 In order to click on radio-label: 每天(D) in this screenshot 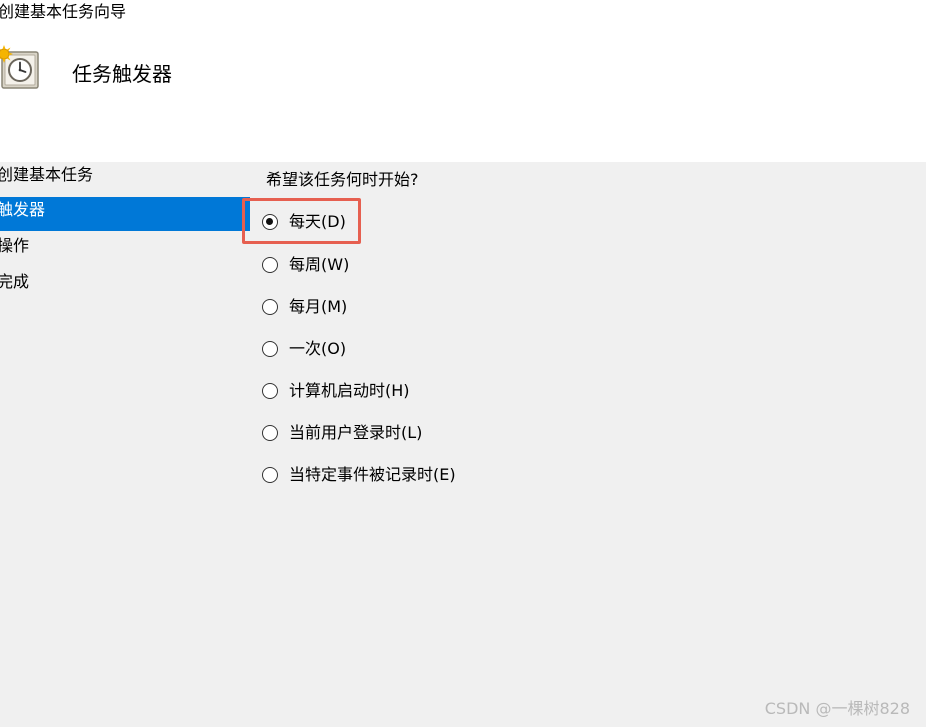, I will do `click(317, 221)`.